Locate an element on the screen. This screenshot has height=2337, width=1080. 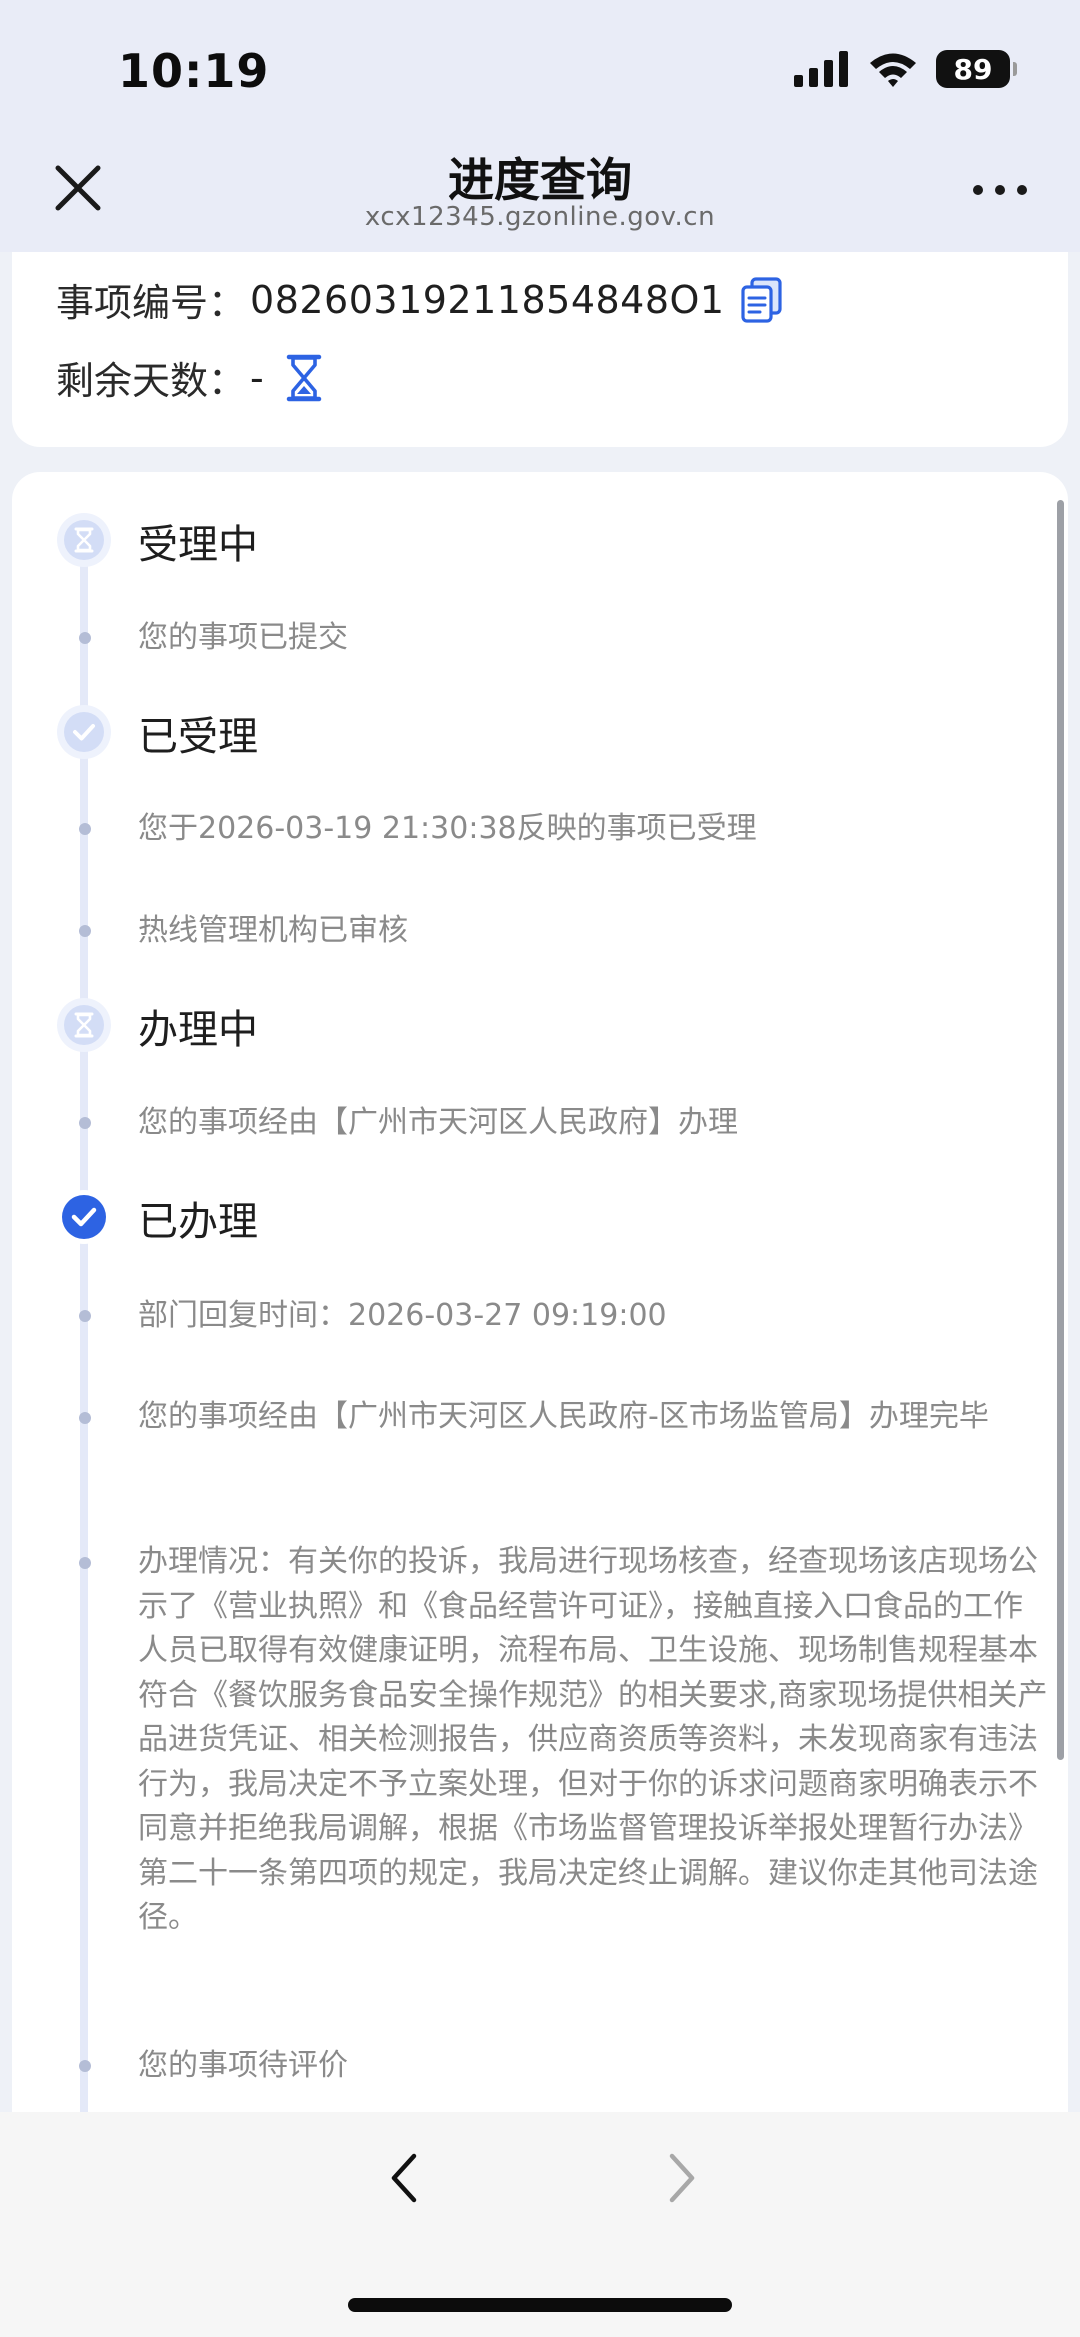
signal-icon is located at coordinates (821, 69).